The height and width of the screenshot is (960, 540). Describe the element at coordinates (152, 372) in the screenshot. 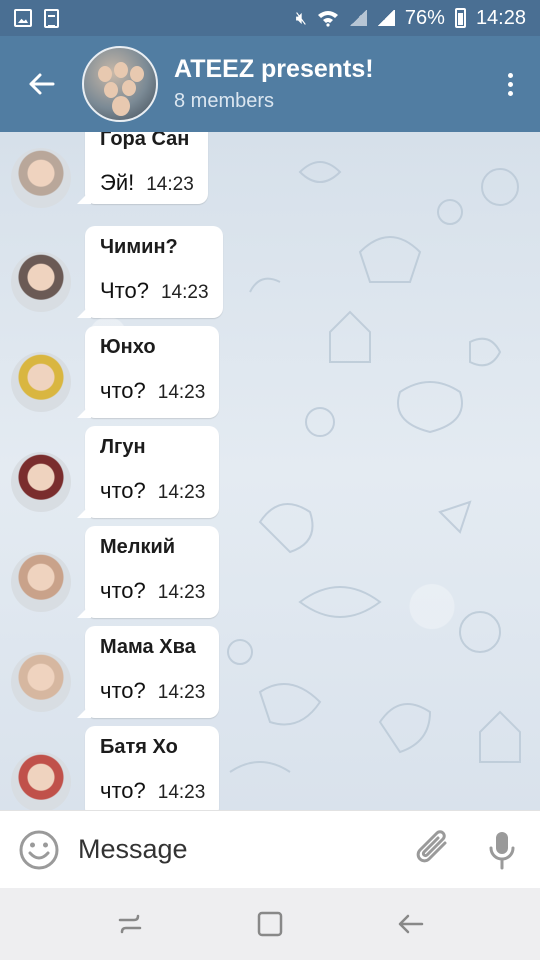

I see `message-bubble: Юнхо что? 14:23` at that location.